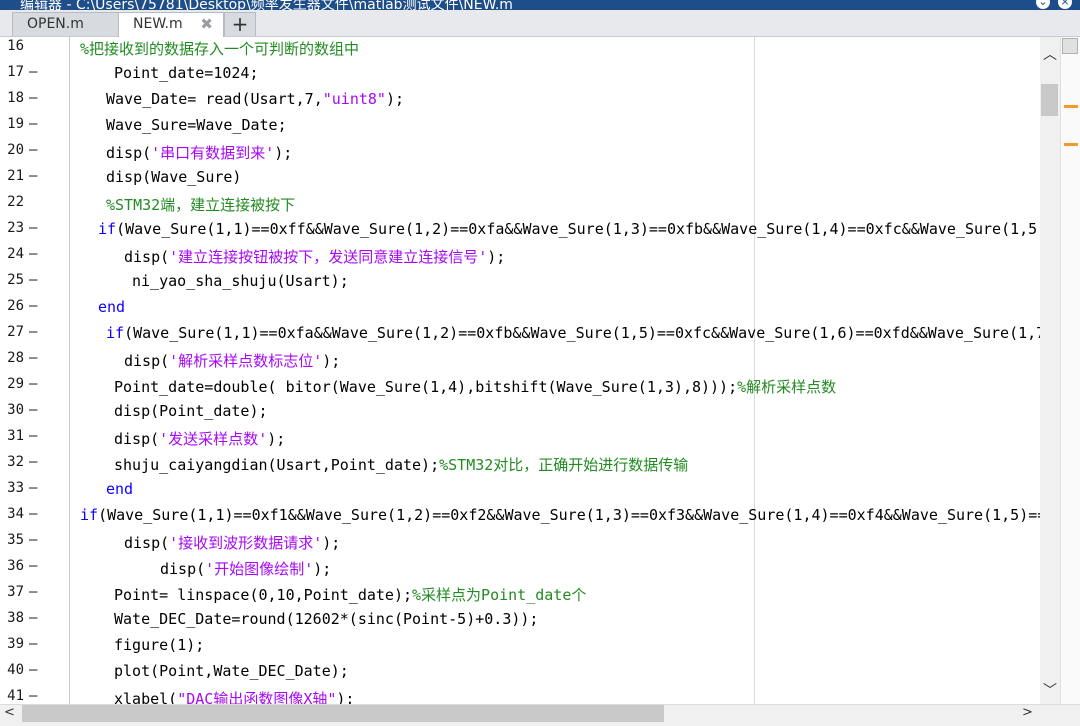 Image resolution: width=1080 pixels, height=726 pixels. Describe the element at coordinates (159, 645) in the screenshot. I see `code-text: figure(1);` at that location.